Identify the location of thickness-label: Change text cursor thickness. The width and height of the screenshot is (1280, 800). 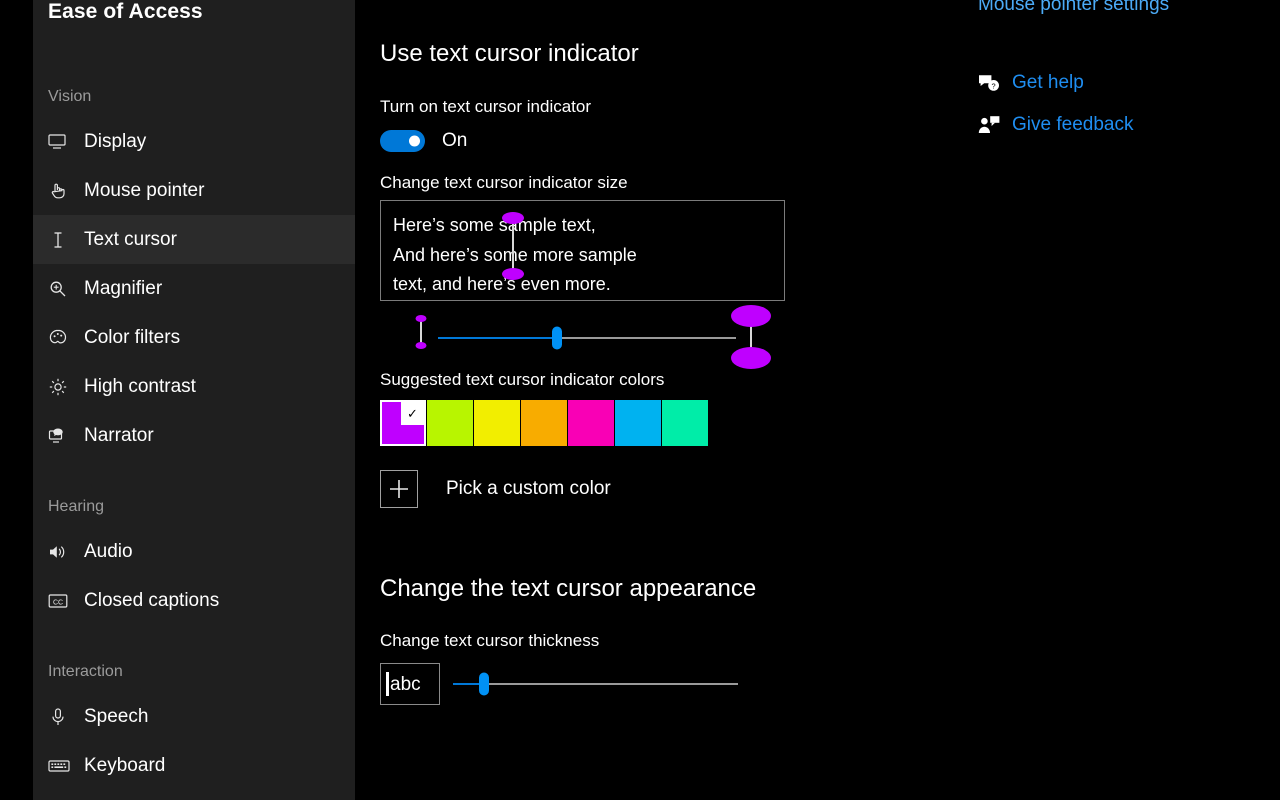
(490, 640).